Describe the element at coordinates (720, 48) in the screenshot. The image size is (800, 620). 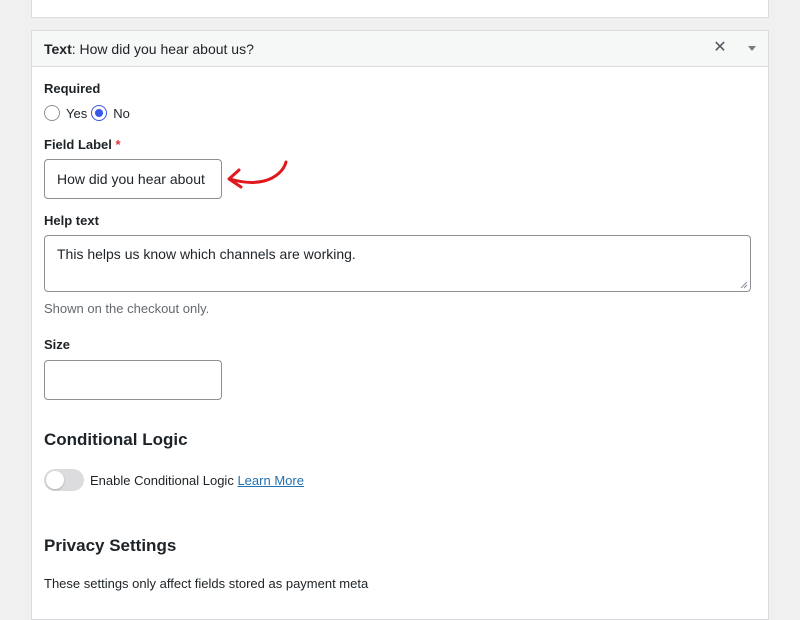
I see `close-icon: ✕` at that location.